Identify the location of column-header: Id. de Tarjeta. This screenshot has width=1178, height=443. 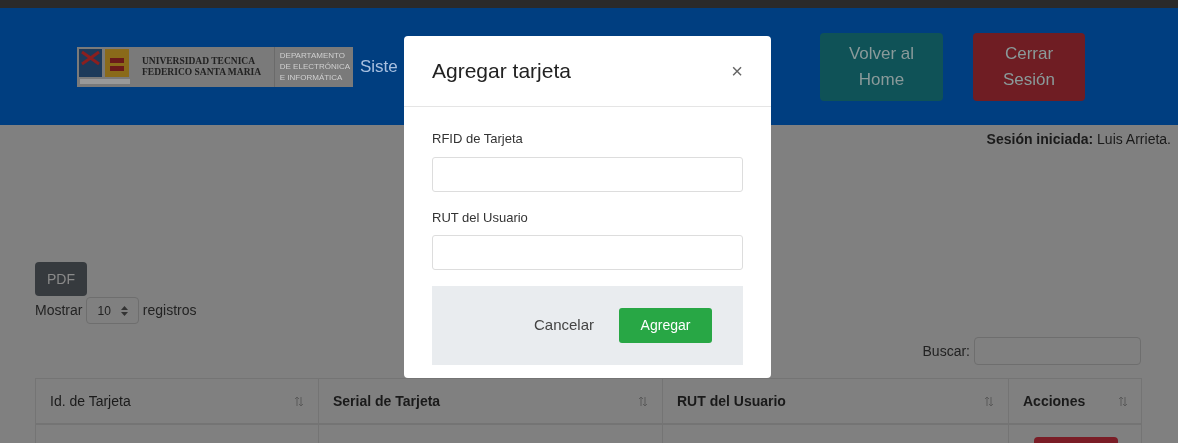
(177, 402).